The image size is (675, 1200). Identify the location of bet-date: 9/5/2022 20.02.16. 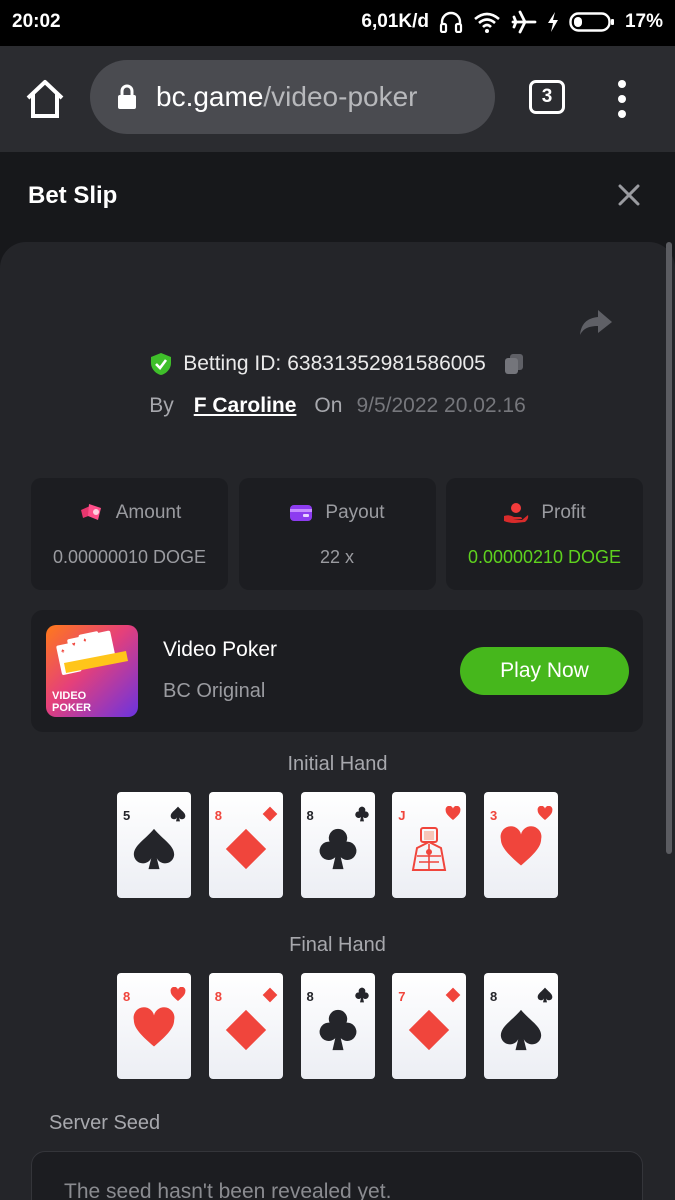
(441, 405).